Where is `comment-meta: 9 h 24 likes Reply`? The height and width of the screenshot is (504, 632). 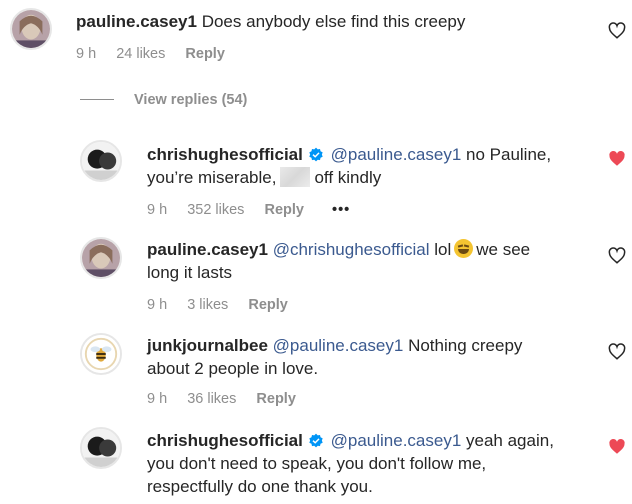 comment-meta: 9 h 24 likes Reply is located at coordinates (158, 54).